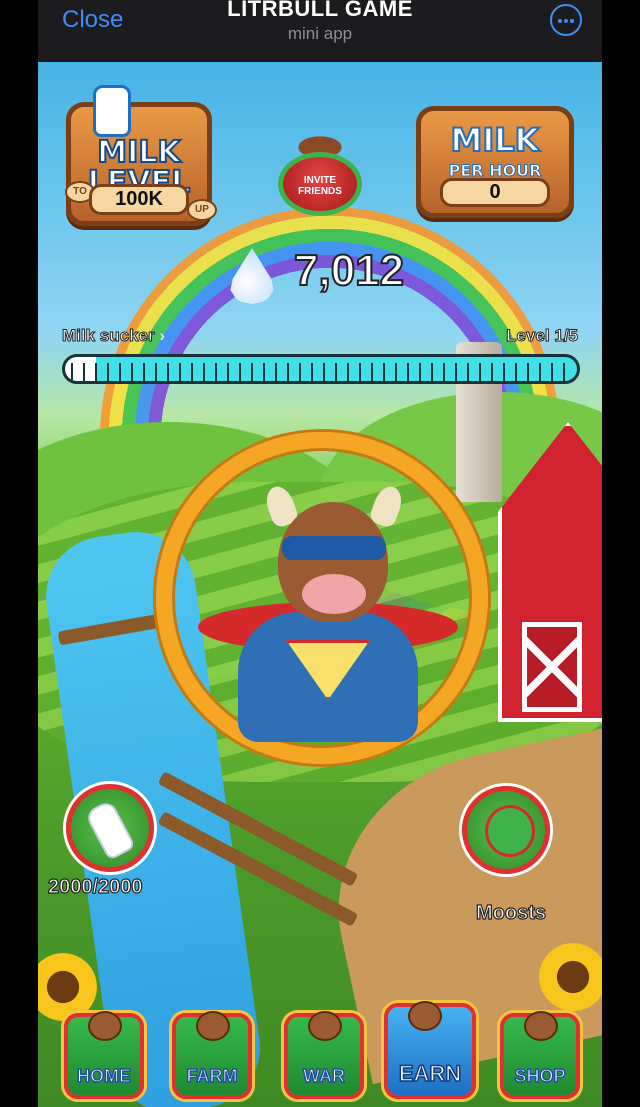 The height and width of the screenshot is (1107, 640). What do you see at coordinates (495, 140) in the screenshot?
I see `milk-per-hour-title: MILK` at bounding box center [495, 140].